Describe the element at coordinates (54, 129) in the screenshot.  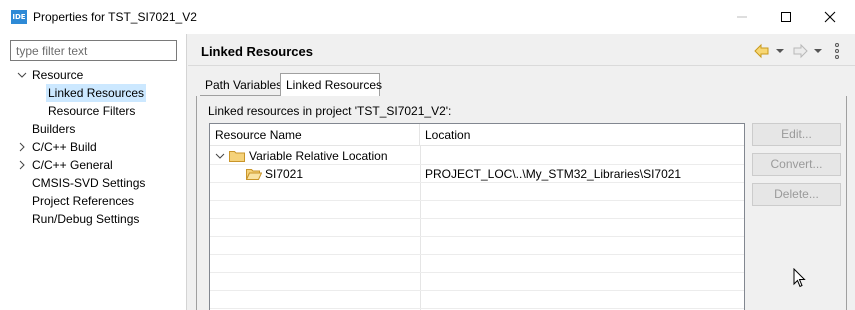
I see `sidebar-item-label: Builders` at that location.